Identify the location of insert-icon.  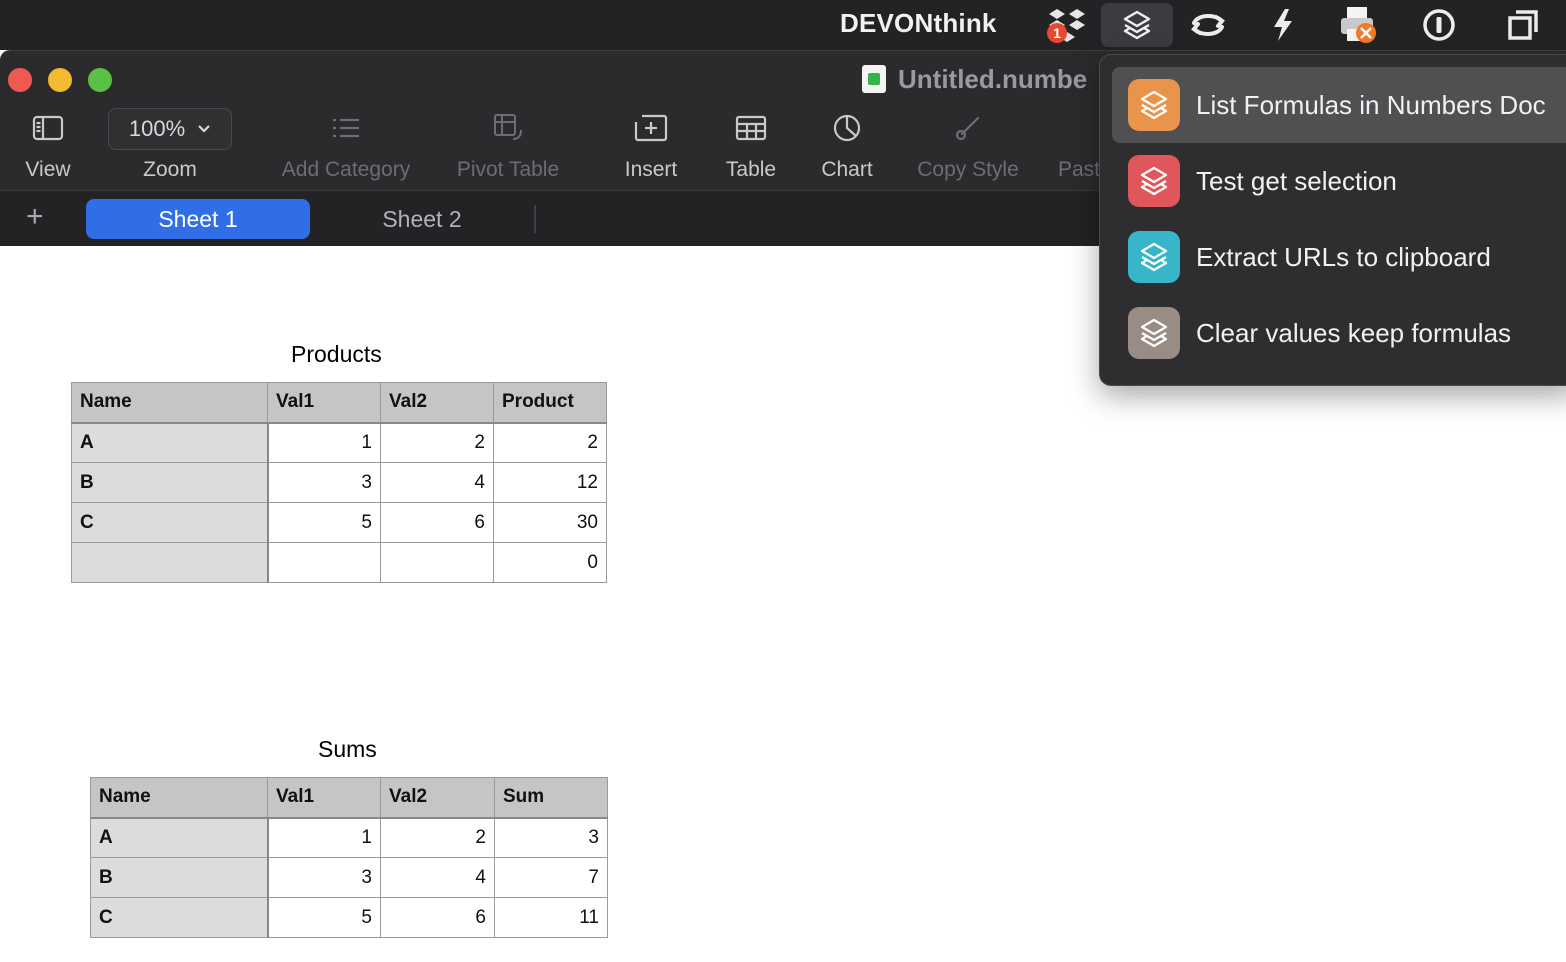
(651, 128).